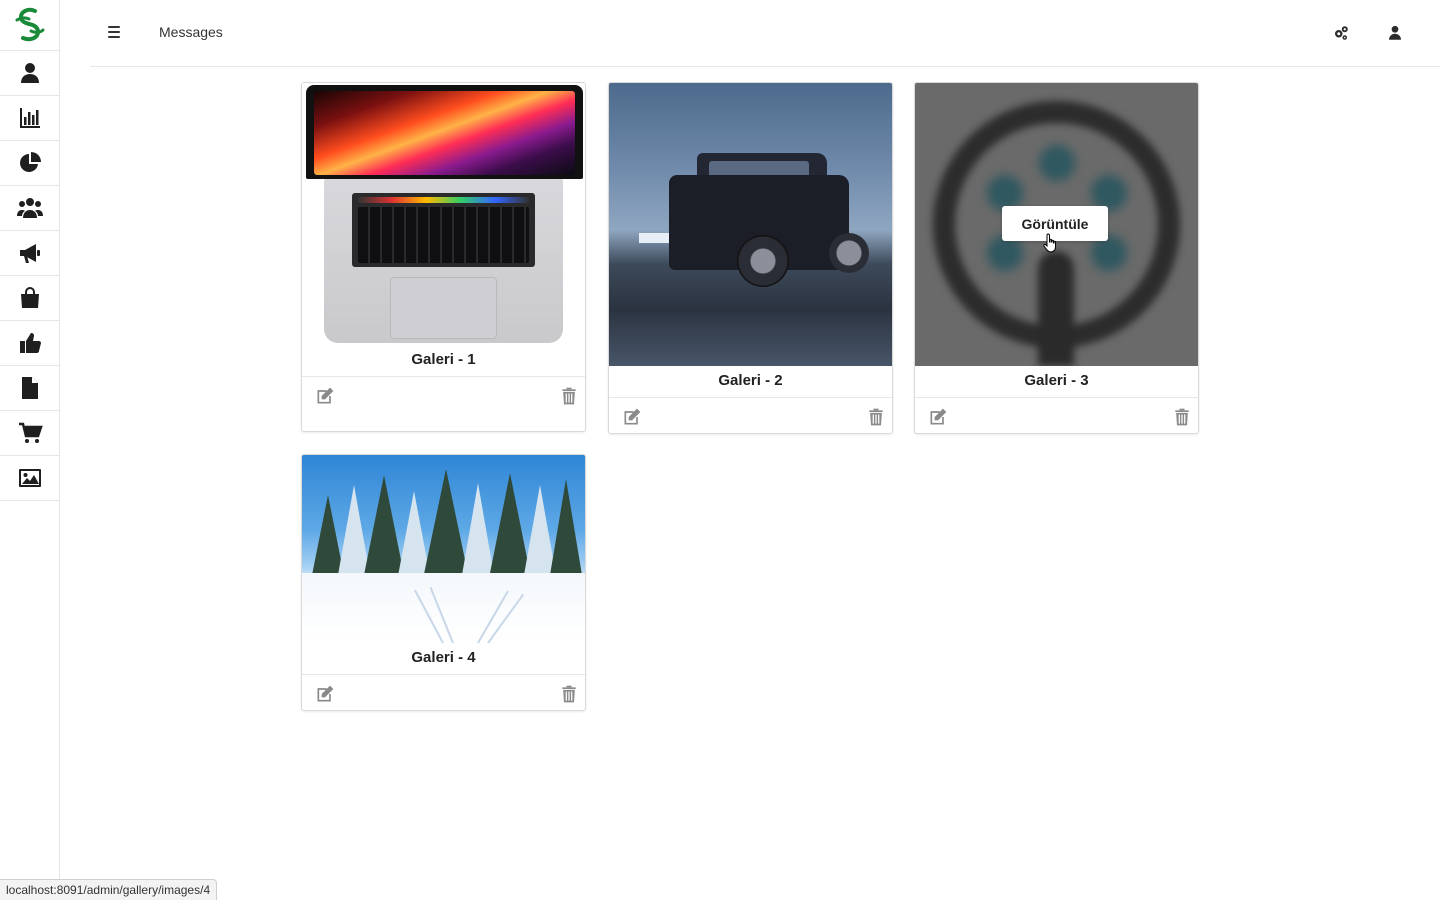  What do you see at coordinates (109, 889) in the screenshot?
I see `status-bar-url: localhost:8091/admin/gallery/images/4` at bounding box center [109, 889].